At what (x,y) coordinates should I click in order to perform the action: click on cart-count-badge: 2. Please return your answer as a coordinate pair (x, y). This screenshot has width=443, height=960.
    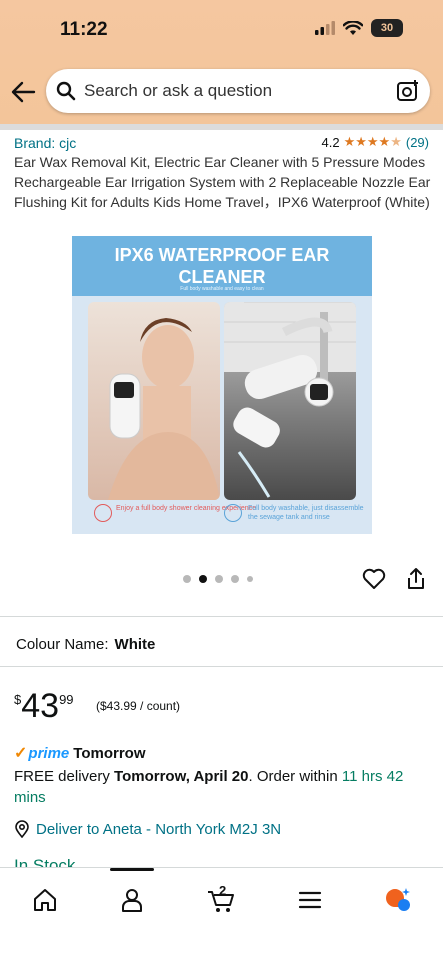
    Looking at the image, I should click on (223, 890).